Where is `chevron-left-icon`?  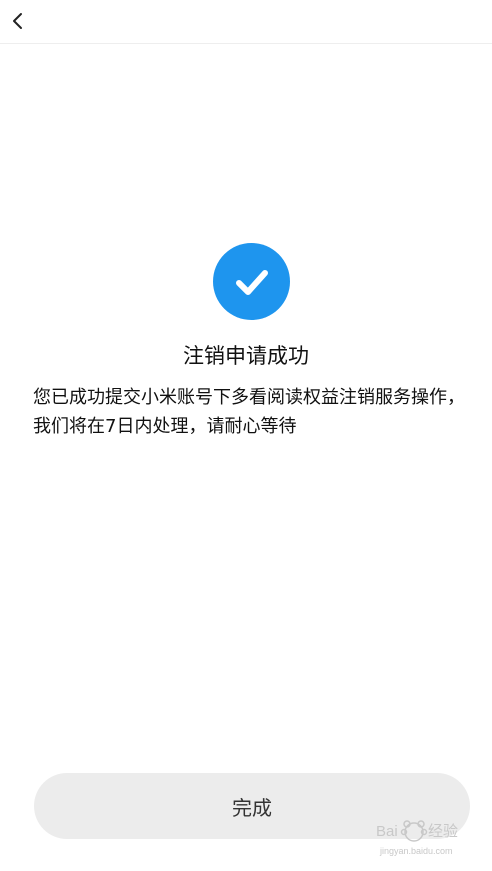
chevron-left-icon is located at coordinates (17, 21).